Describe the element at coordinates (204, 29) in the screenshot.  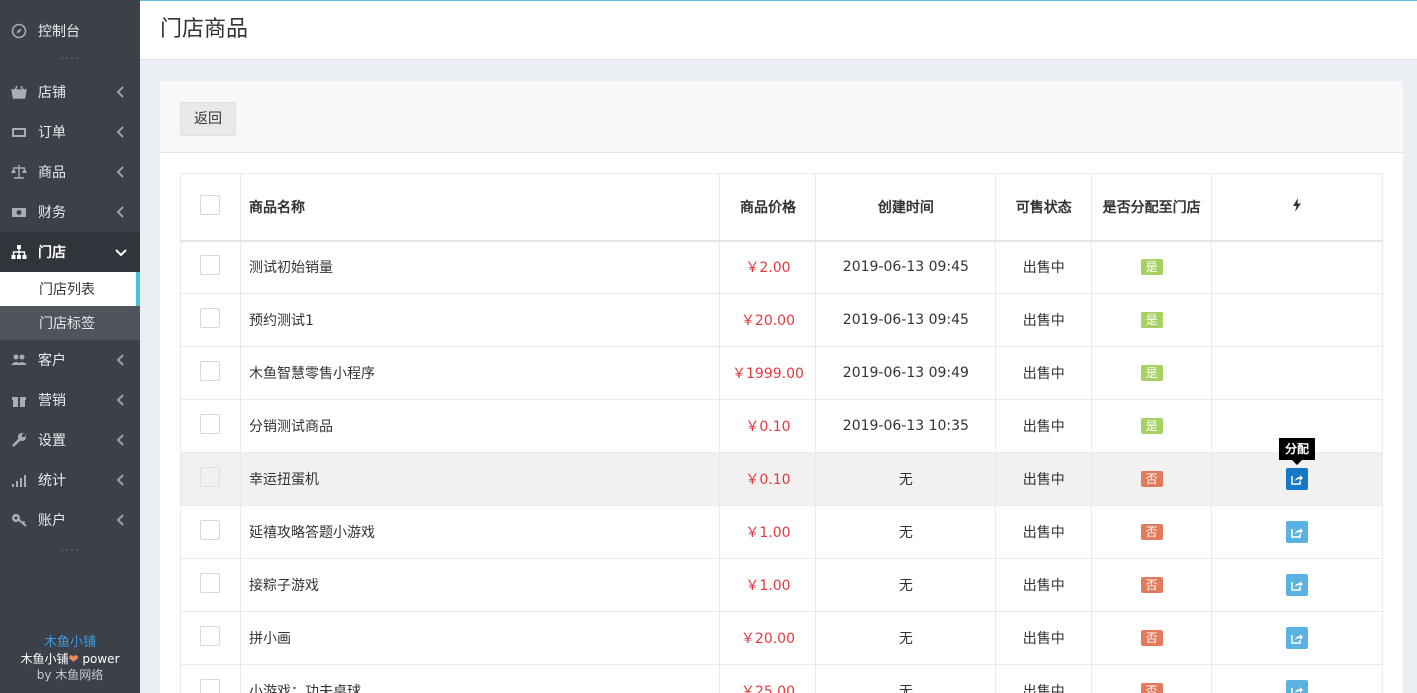
I see `page-title: 门店商品` at that location.